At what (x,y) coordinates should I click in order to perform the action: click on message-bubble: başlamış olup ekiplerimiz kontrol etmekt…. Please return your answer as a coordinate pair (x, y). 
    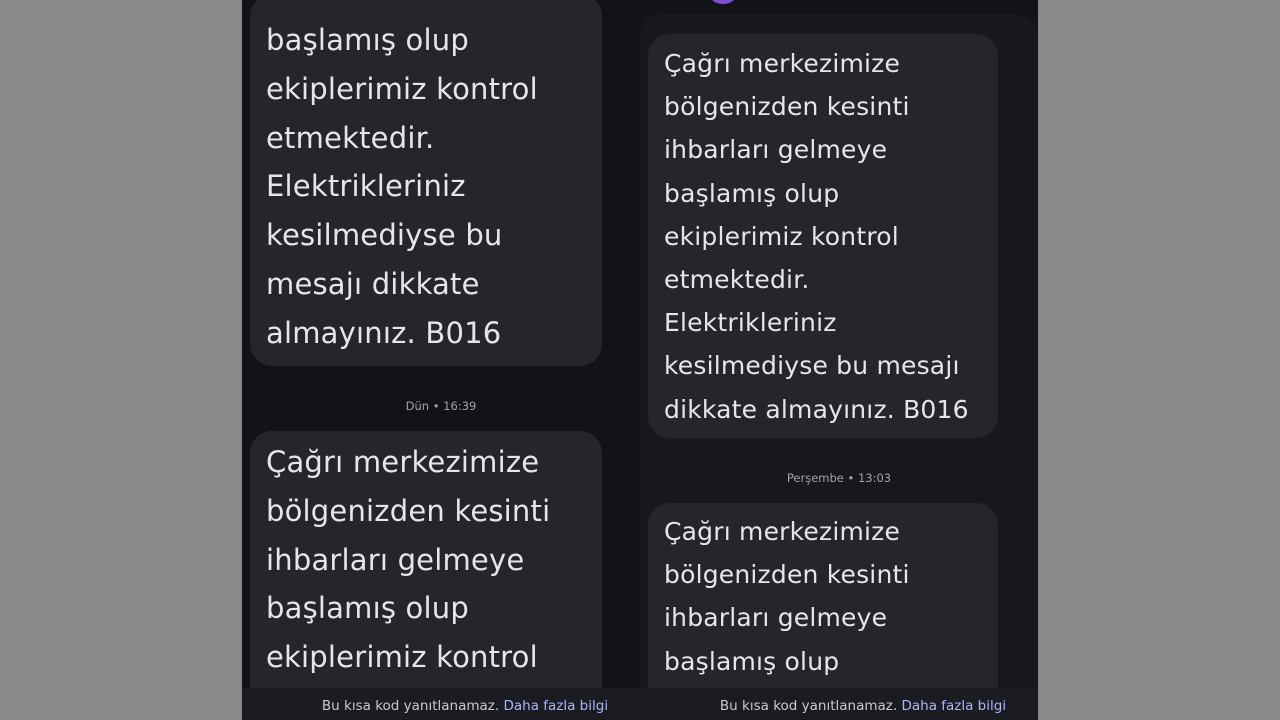
    Looking at the image, I should click on (426, 183).